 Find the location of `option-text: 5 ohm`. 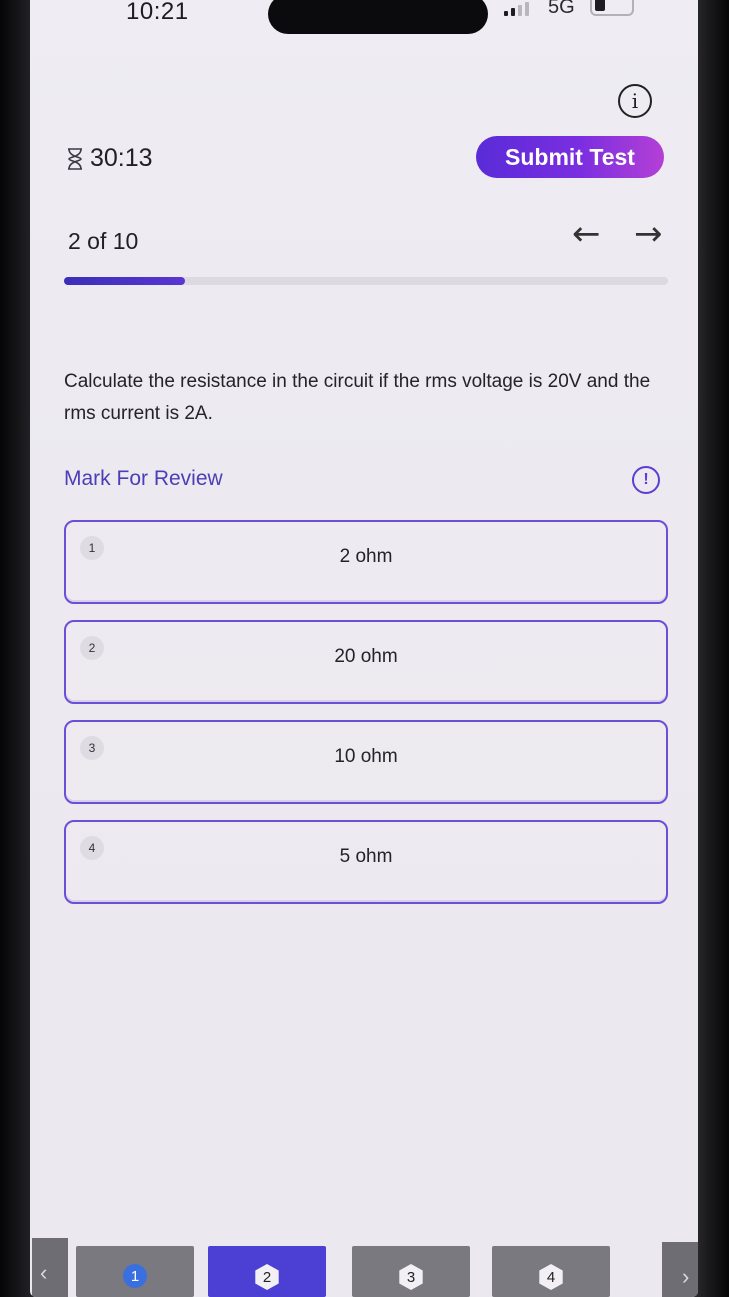

option-text: 5 ohm is located at coordinates (366, 856).